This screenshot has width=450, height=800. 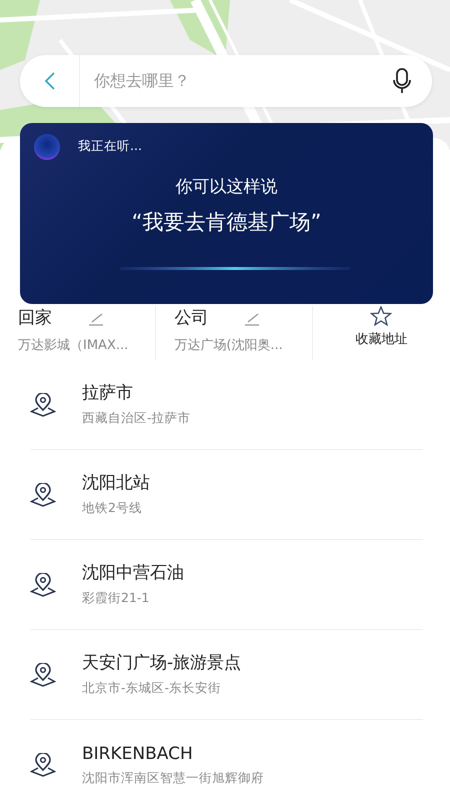 What do you see at coordinates (226, 495) in the screenshot?
I see `history-item: 沈阳北站 地铁2号线` at bounding box center [226, 495].